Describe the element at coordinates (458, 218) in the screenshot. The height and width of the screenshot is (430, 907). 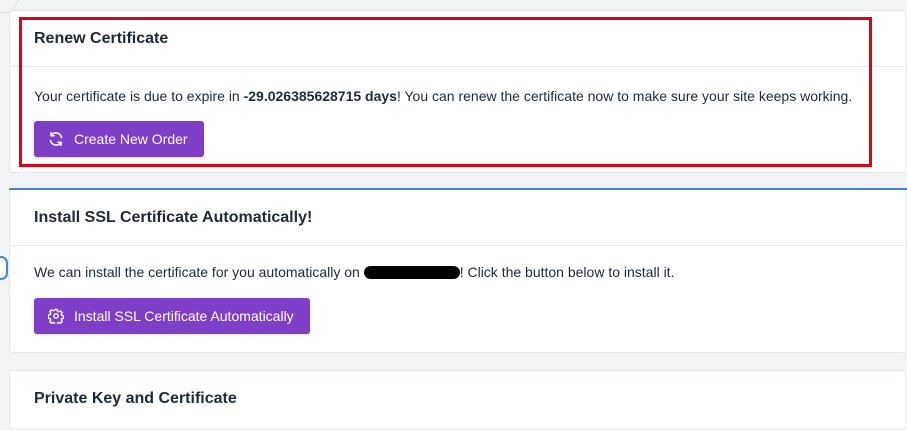
I see `install-ssl-header: Install SSL Certificate Automatically!` at that location.